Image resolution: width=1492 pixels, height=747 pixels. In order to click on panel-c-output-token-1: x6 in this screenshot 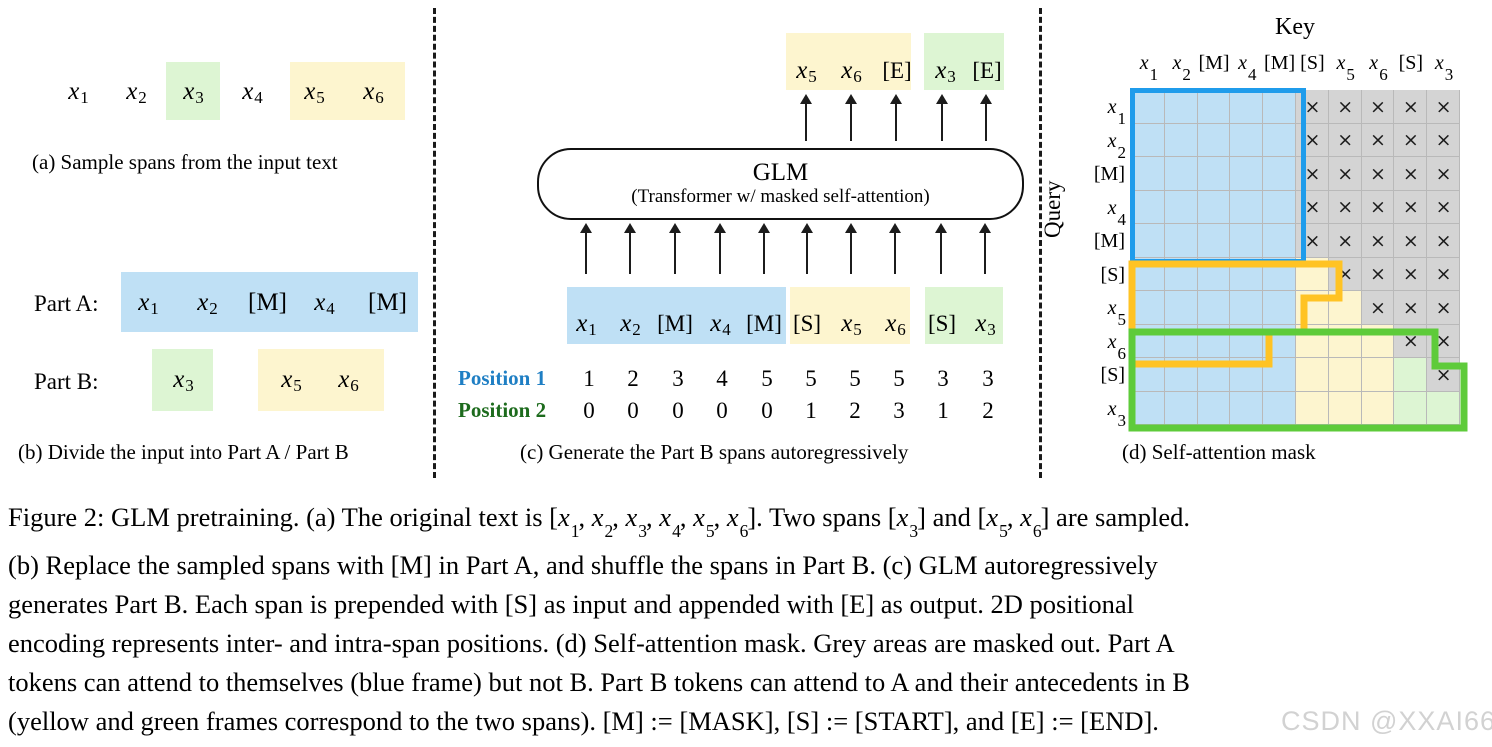, I will do `click(851, 71)`.